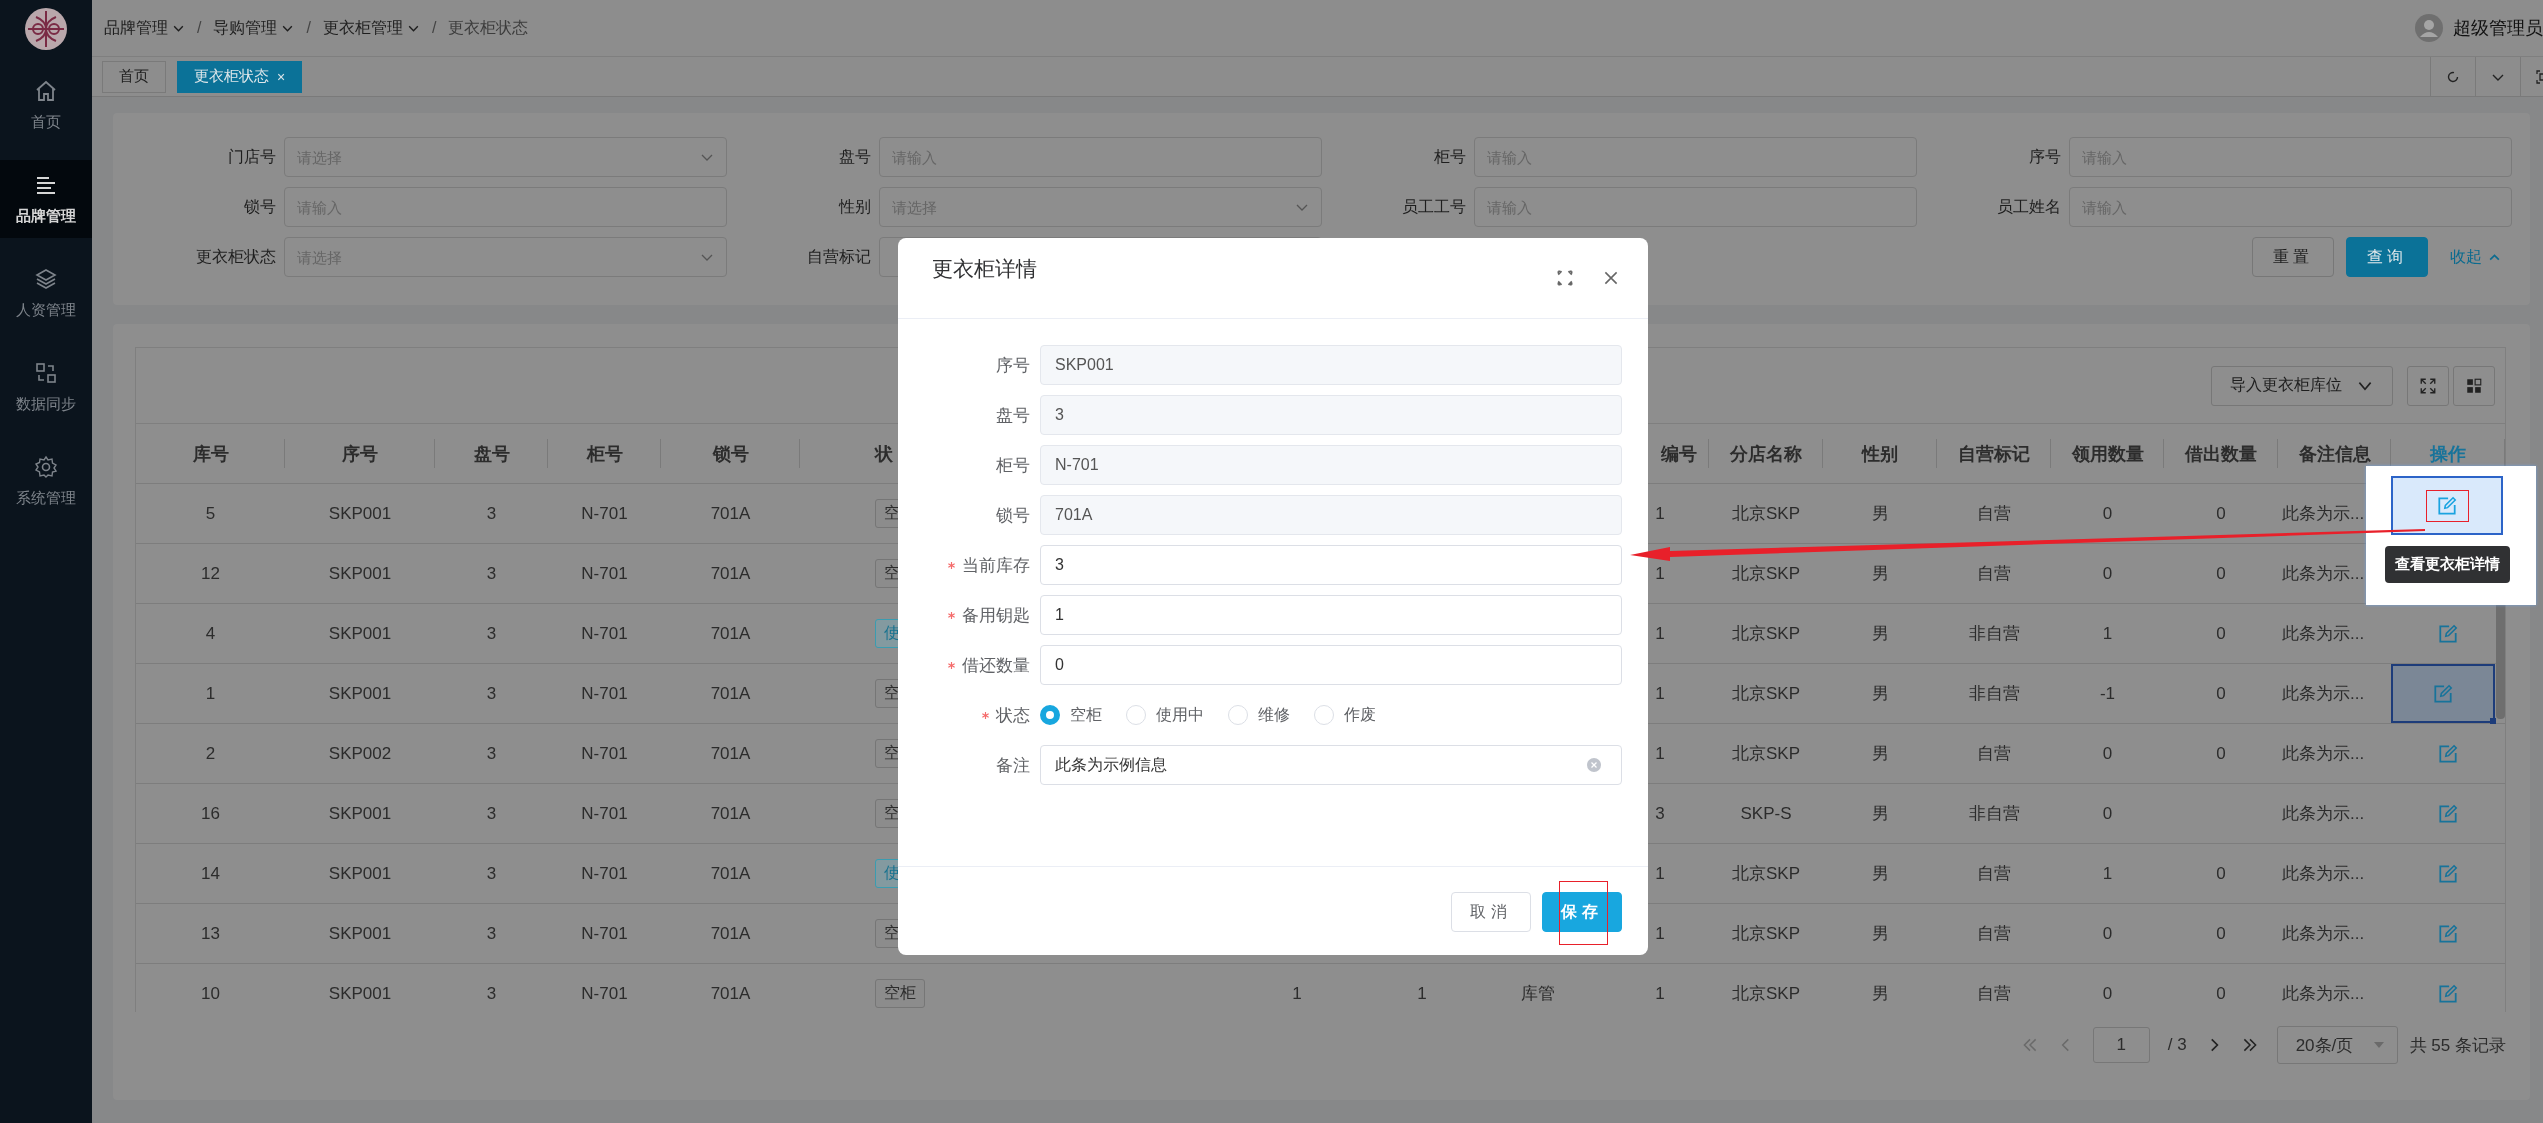 The width and height of the screenshot is (2543, 1123). I want to click on tab: 更衣柜状态 ×, so click(240, 76).